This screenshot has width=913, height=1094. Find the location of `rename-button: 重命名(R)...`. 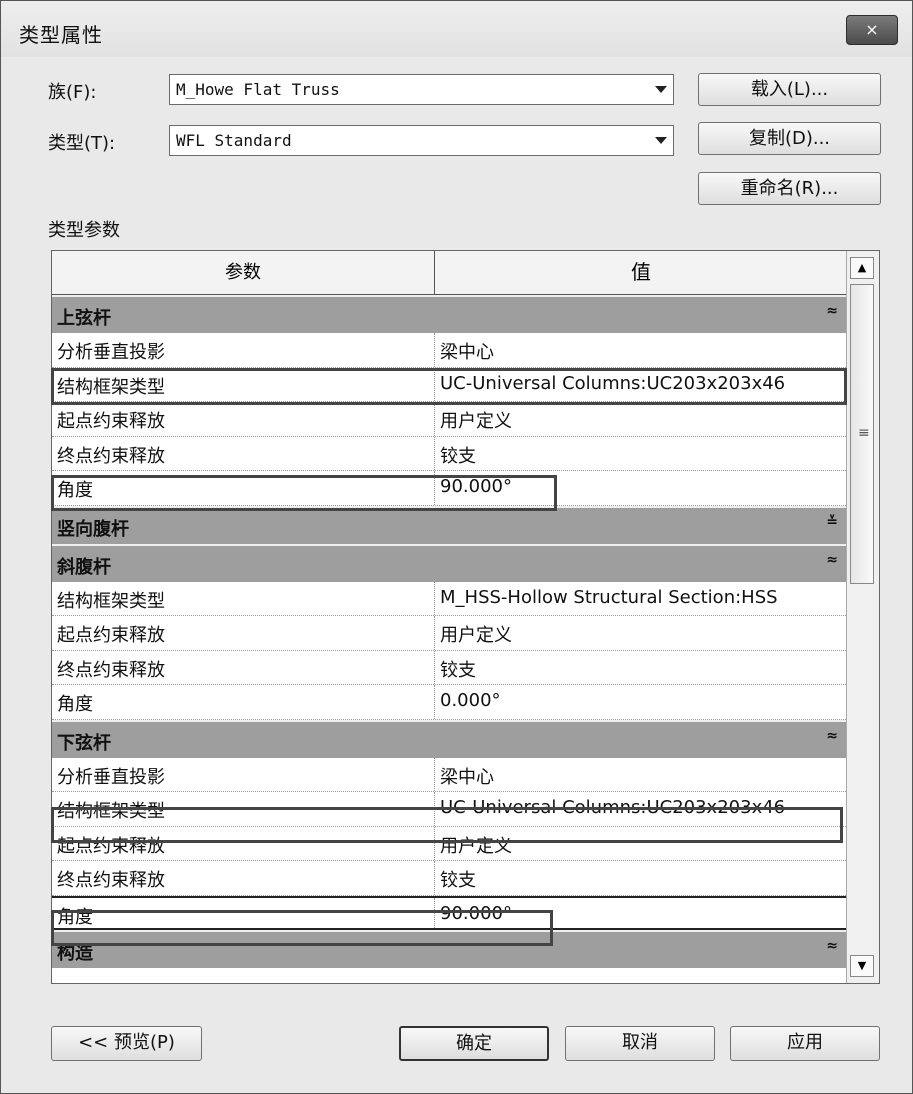

rename-button: 重命名(R)... is located at coordinates (789, 188).